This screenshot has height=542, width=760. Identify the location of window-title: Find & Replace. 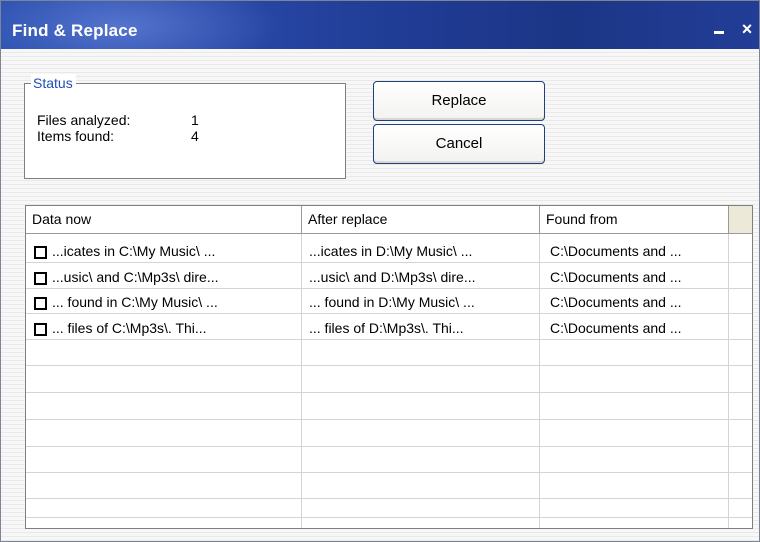
(75, 30).